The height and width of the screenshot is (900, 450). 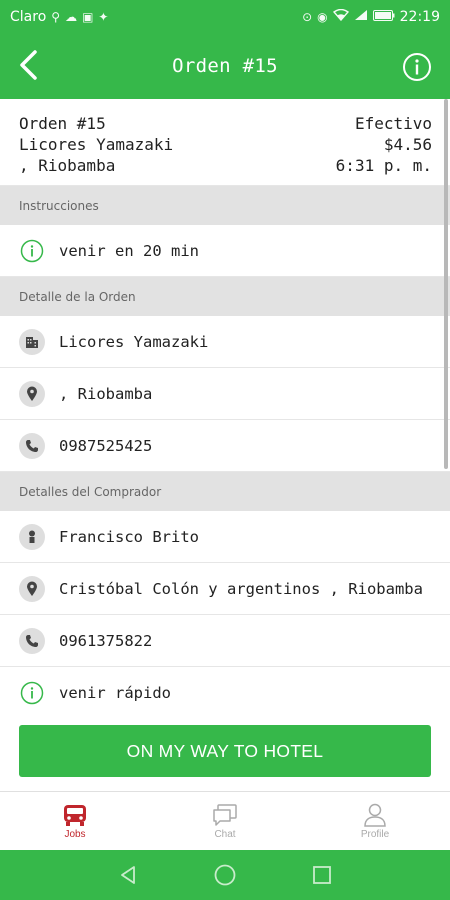 What do you see at coordinates (225, 641) in the screenshot?
I see `buyer-phone-row: 0961375822` at bounding box center [225, 641].